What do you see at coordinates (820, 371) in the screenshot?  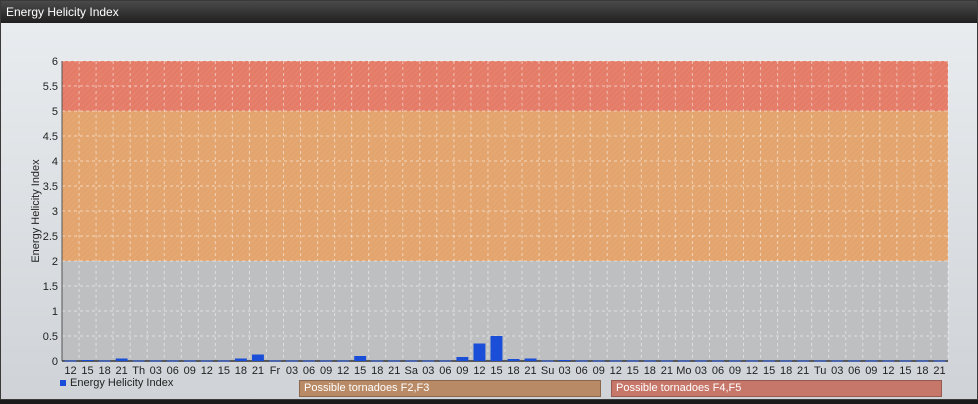 I see `x-tick-label: Tu` at bounding box center [820, 371].